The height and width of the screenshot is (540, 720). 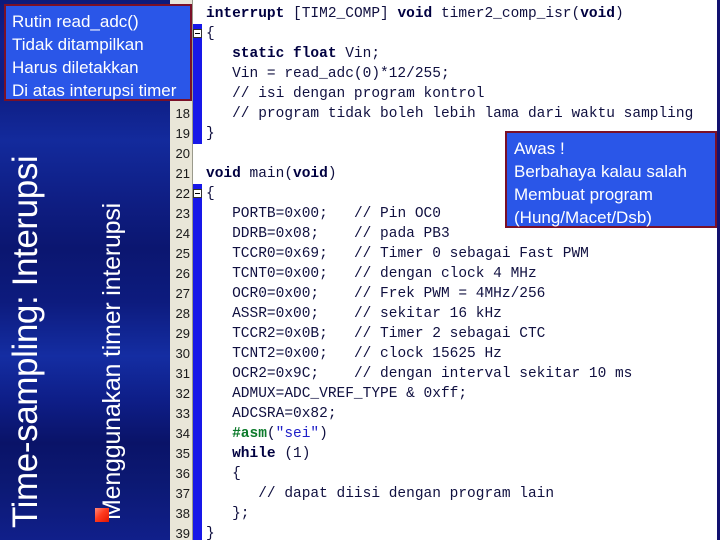 What do you see at coordinates (401, 234) in the screenshot?
I see `code-token: // pada PB3` at bounding box center [401, 234].